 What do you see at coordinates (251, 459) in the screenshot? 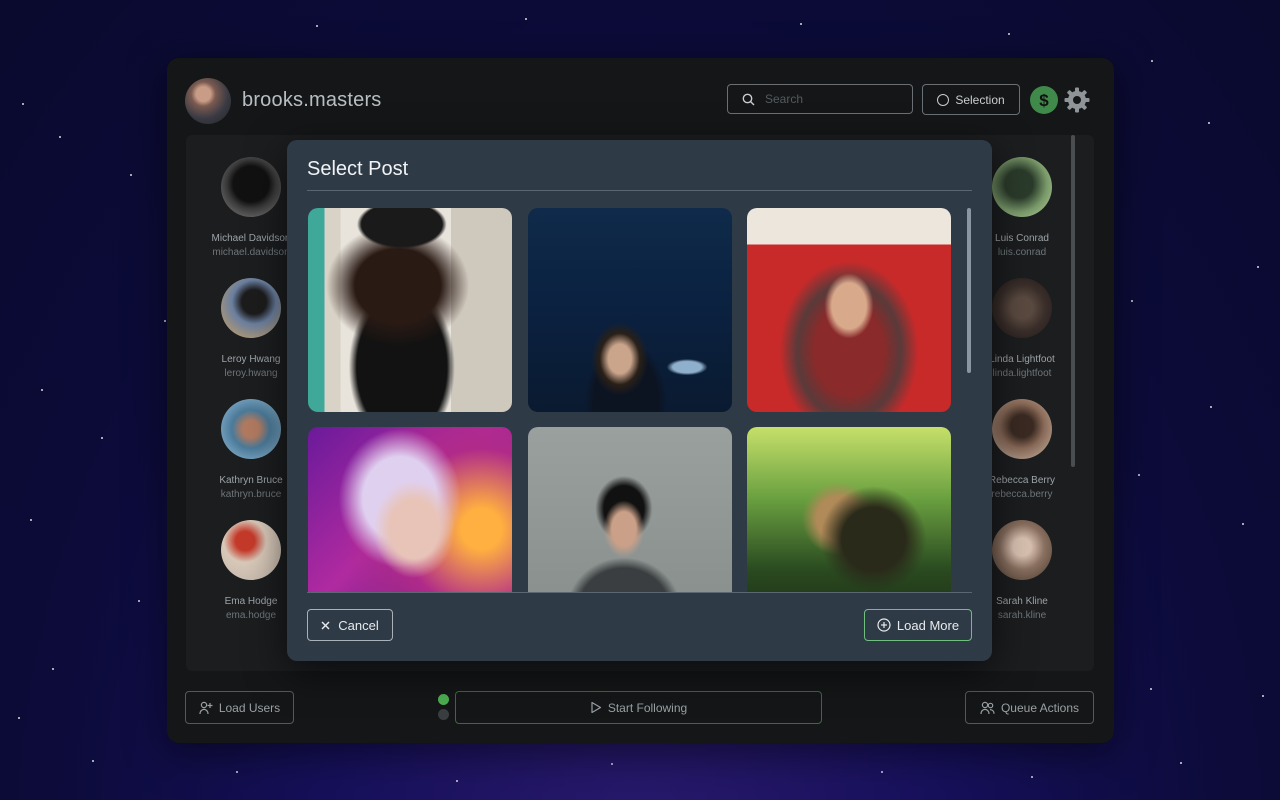
I see `user-card: Kathryn Bruce kathryn.bruce` at bounding box center [251, 459].